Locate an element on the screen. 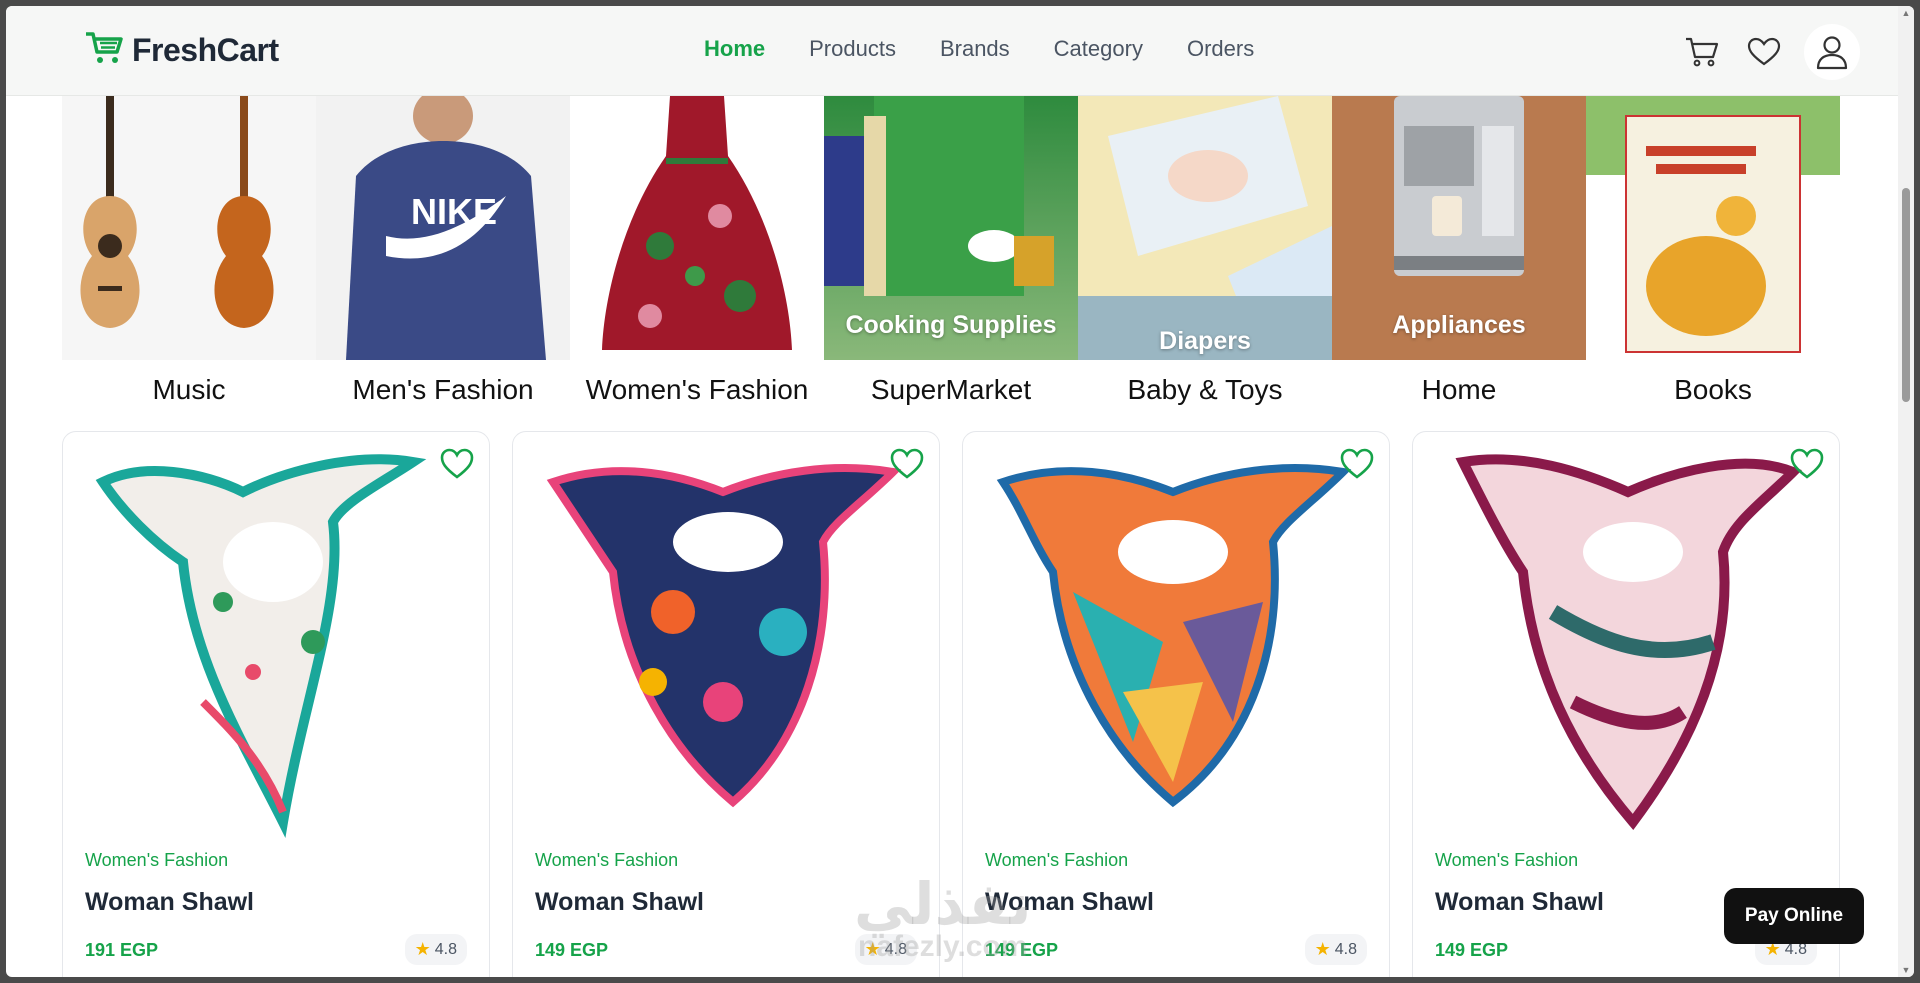 Image resolution: width=1920 pixels, height=983 pixels. category-card-home: Appliances Home is located at coordinates (1459, 256).